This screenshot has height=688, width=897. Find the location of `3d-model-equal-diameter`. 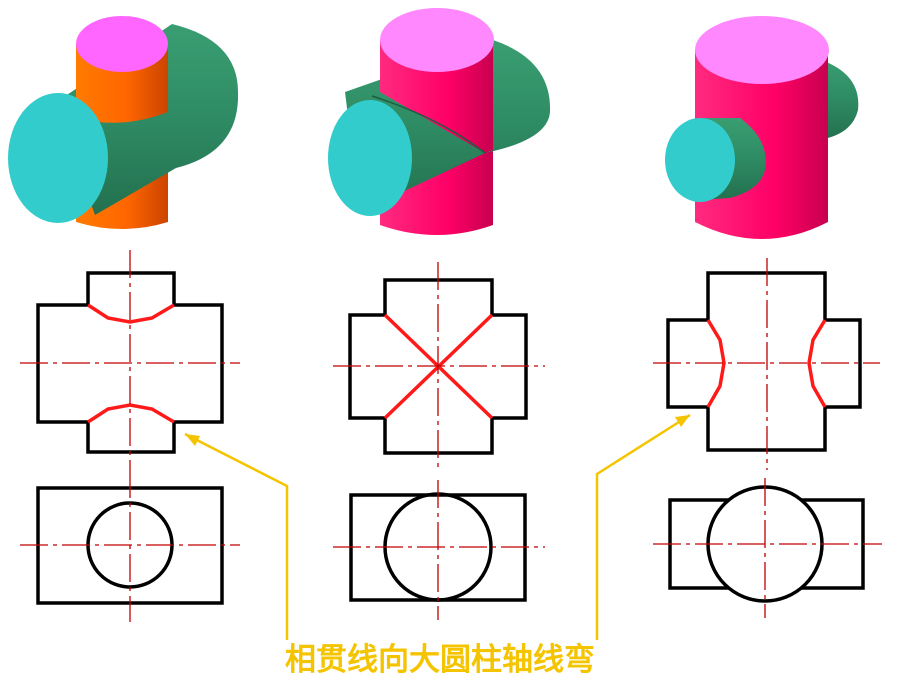

3d-model-equal-diameter is located at coordinates (439, 121).